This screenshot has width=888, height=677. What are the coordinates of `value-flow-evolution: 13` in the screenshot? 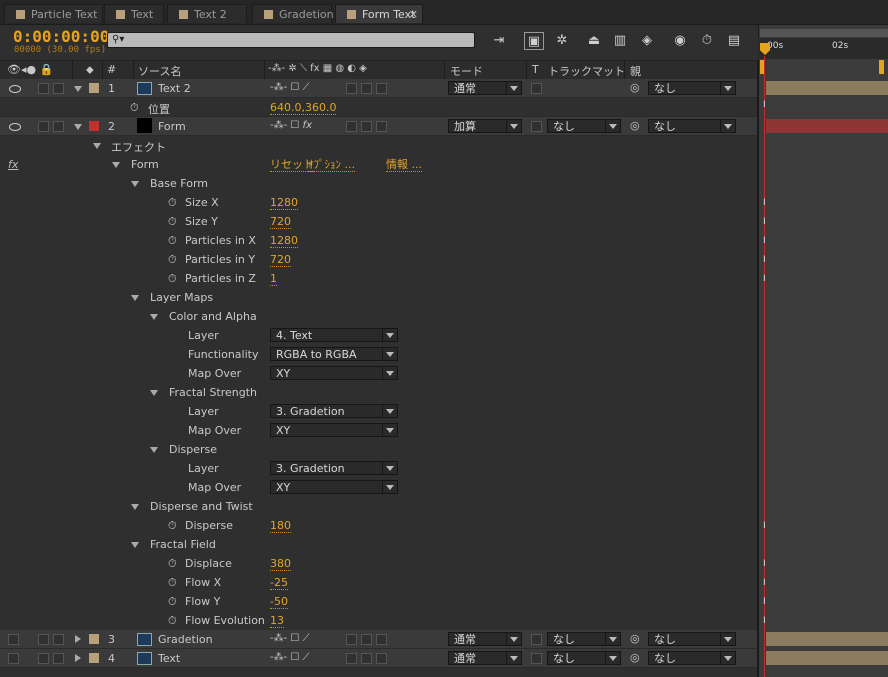 It's located at (277, 621).